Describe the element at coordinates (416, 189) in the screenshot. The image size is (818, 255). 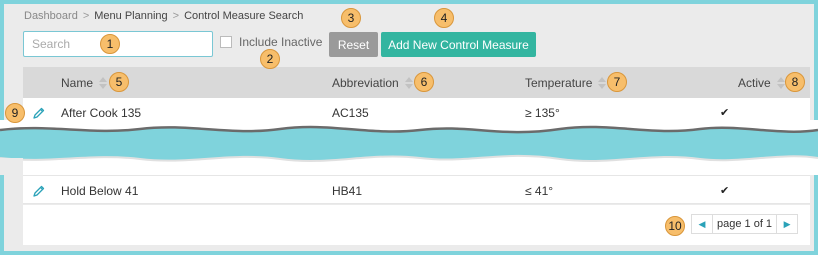
I see `table-row: Hold Below 41 HB41 ≤ 41° ✔` at that location.